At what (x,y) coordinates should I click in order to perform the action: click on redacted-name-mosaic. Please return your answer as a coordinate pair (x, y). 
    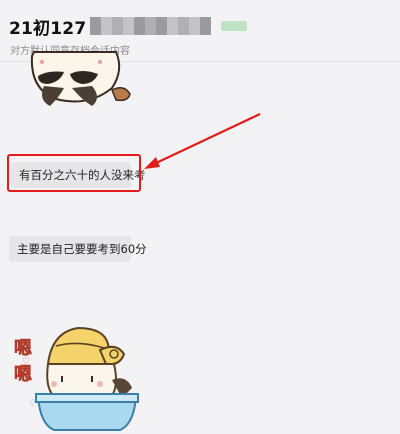
    Looking at the image, I should click on (151, 26).